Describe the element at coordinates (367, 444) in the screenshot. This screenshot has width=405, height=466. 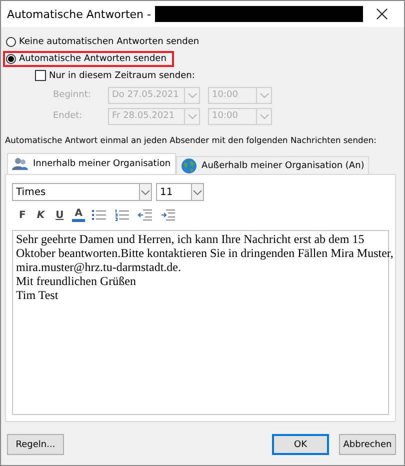
I see `cancel-button: Abbrechen` at that location.